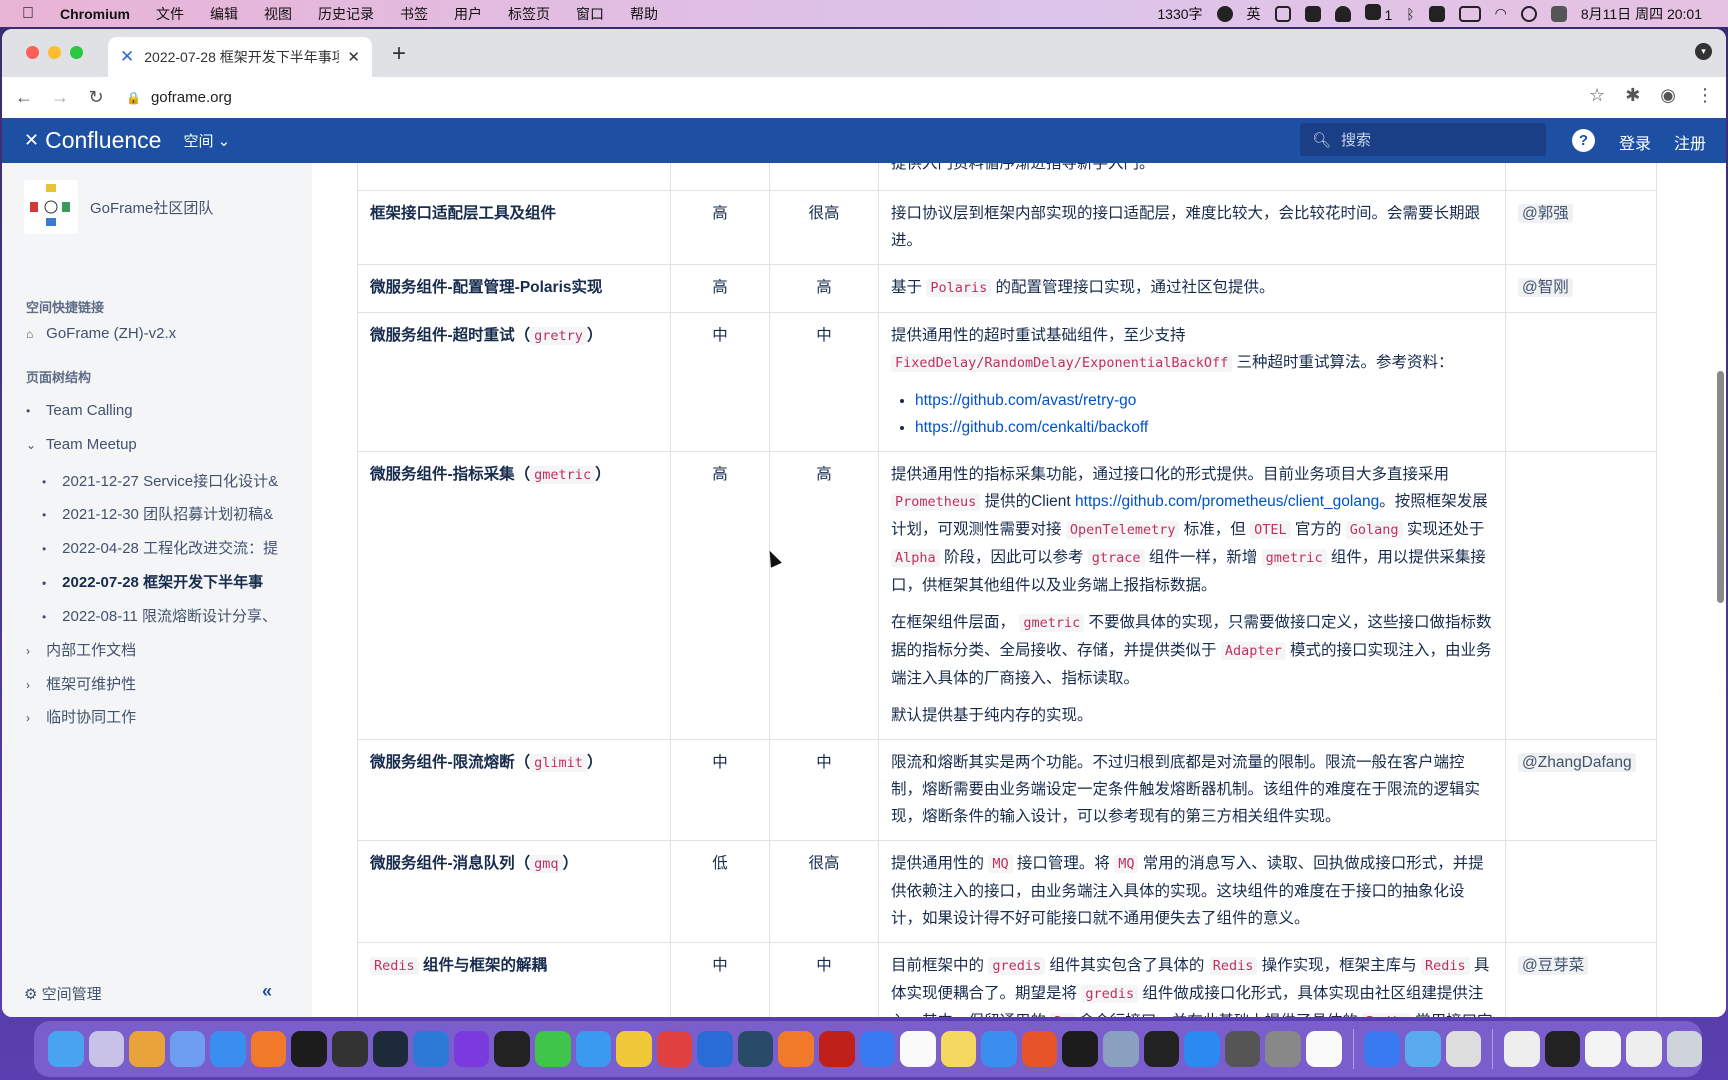  I want to click on dock-obs-icon, so click(1161, 1049).